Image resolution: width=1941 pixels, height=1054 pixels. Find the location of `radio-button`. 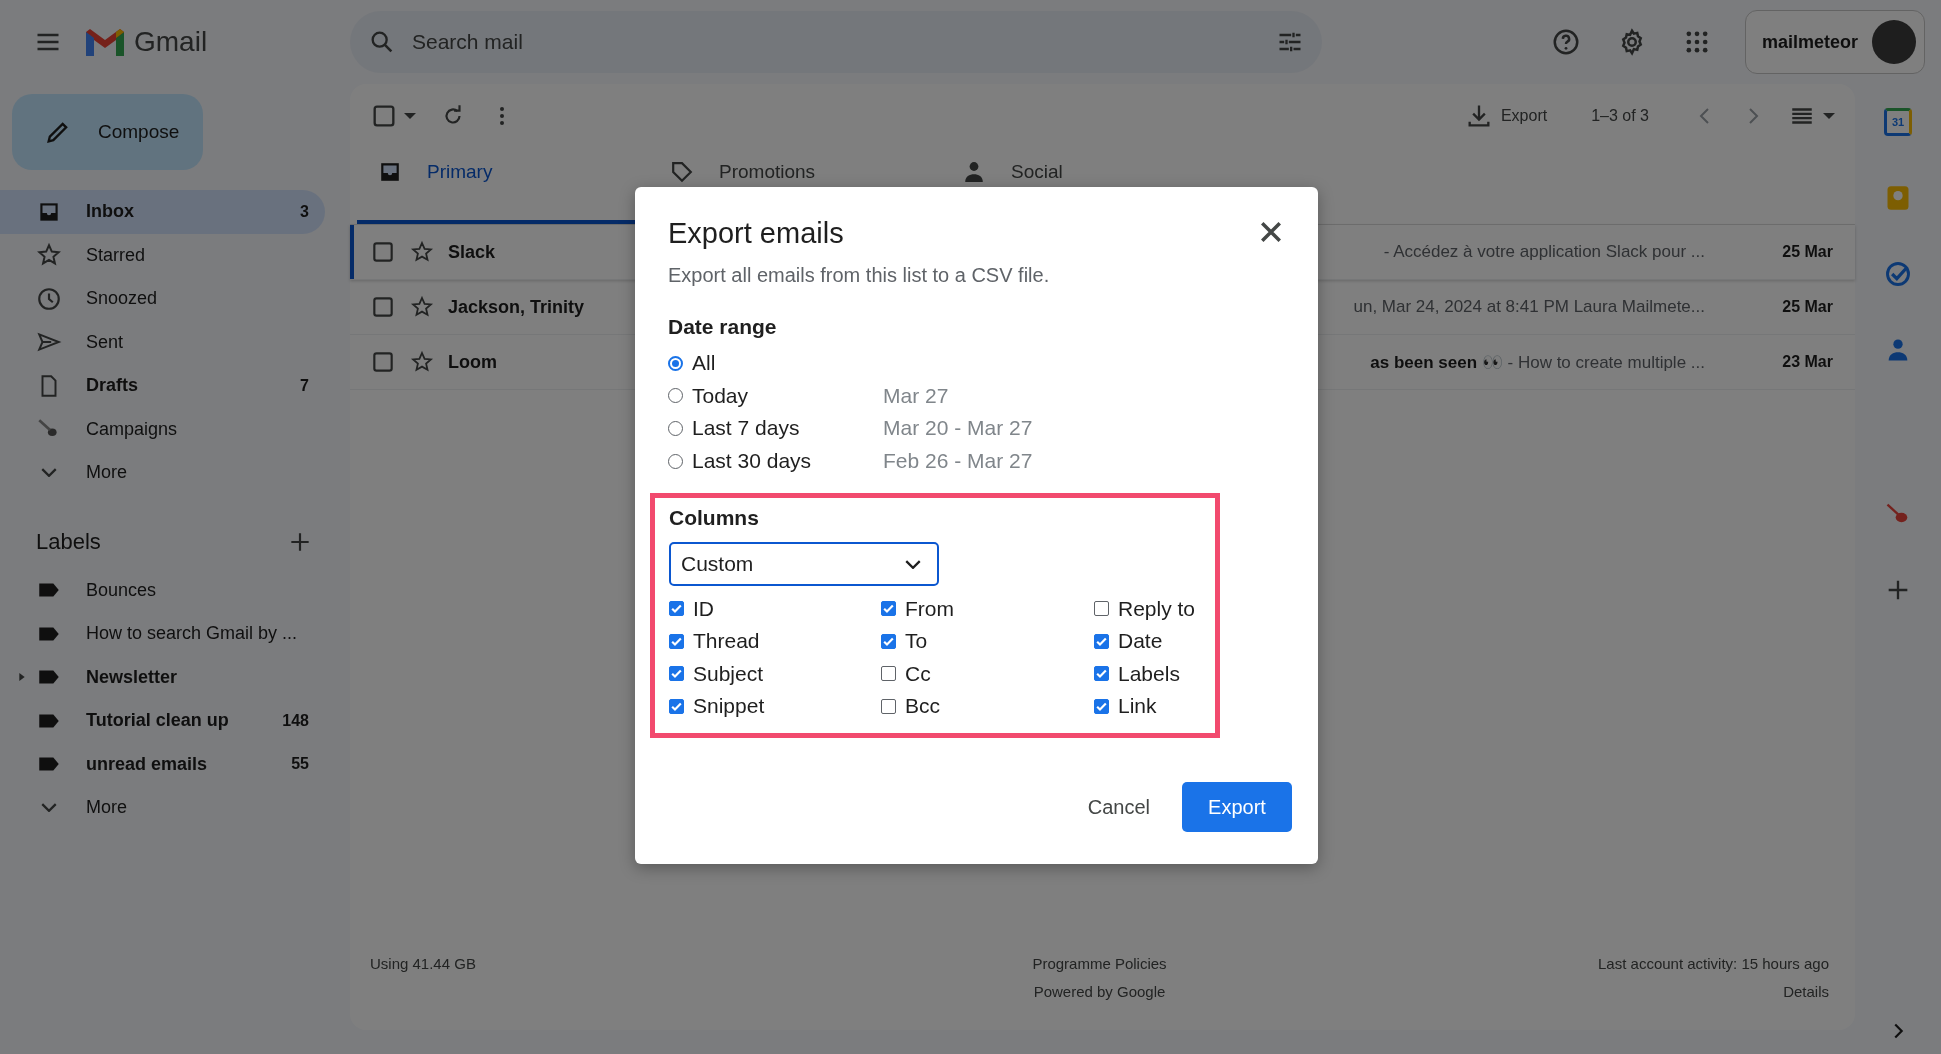

radio-button is located at coordinates (675, 363).